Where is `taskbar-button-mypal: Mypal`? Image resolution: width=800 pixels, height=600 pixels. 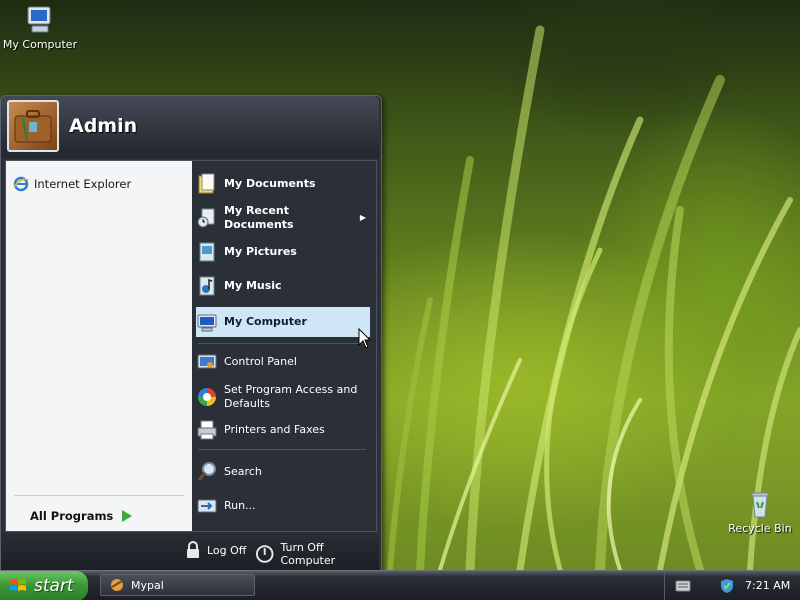
taskbar-button-mypal: Mypal is located at coordinates (177, 585).